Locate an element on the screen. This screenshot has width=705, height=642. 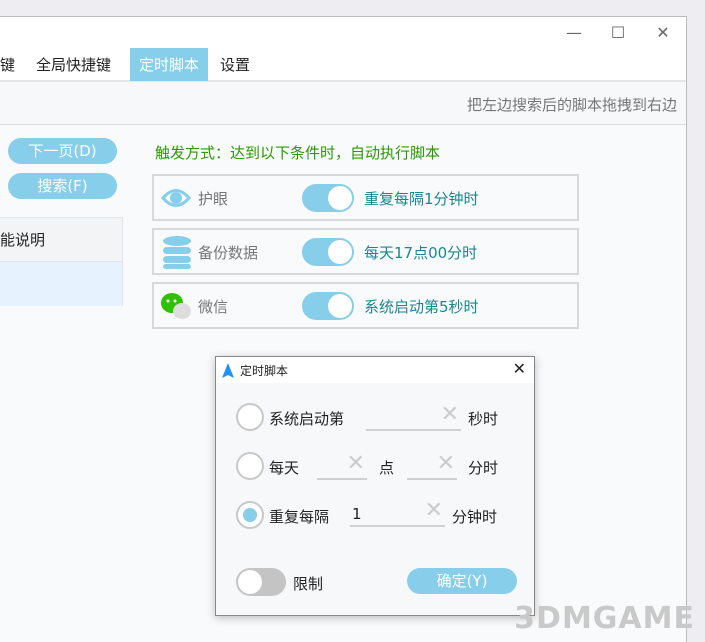
tab-hotkey: 键 is located at coordinates (10, 64).